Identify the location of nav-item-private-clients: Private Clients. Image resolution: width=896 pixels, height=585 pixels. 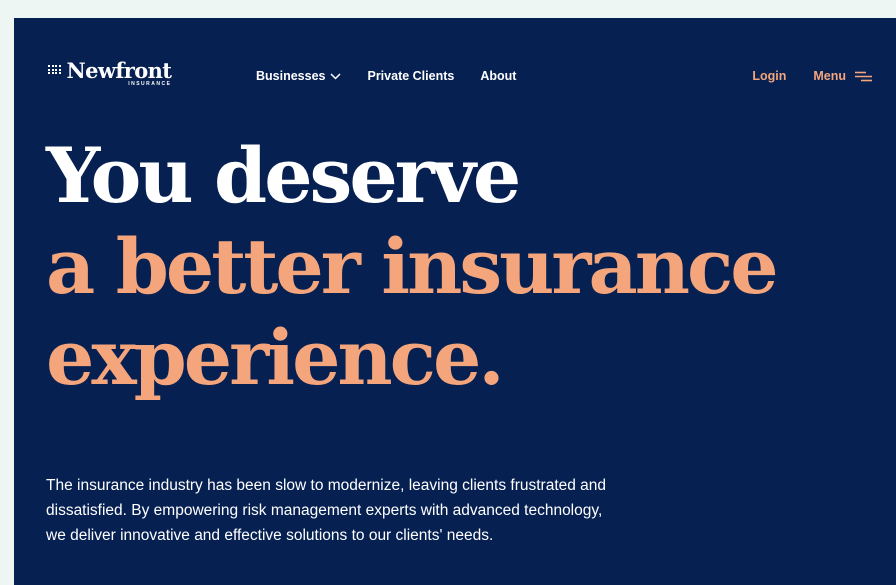
(410, 76).